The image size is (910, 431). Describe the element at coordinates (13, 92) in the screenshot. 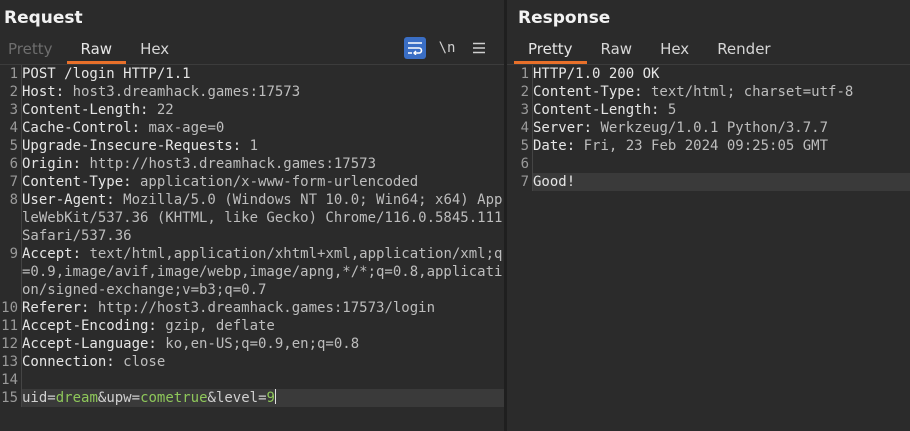

I see `line-number: 2` at that location.